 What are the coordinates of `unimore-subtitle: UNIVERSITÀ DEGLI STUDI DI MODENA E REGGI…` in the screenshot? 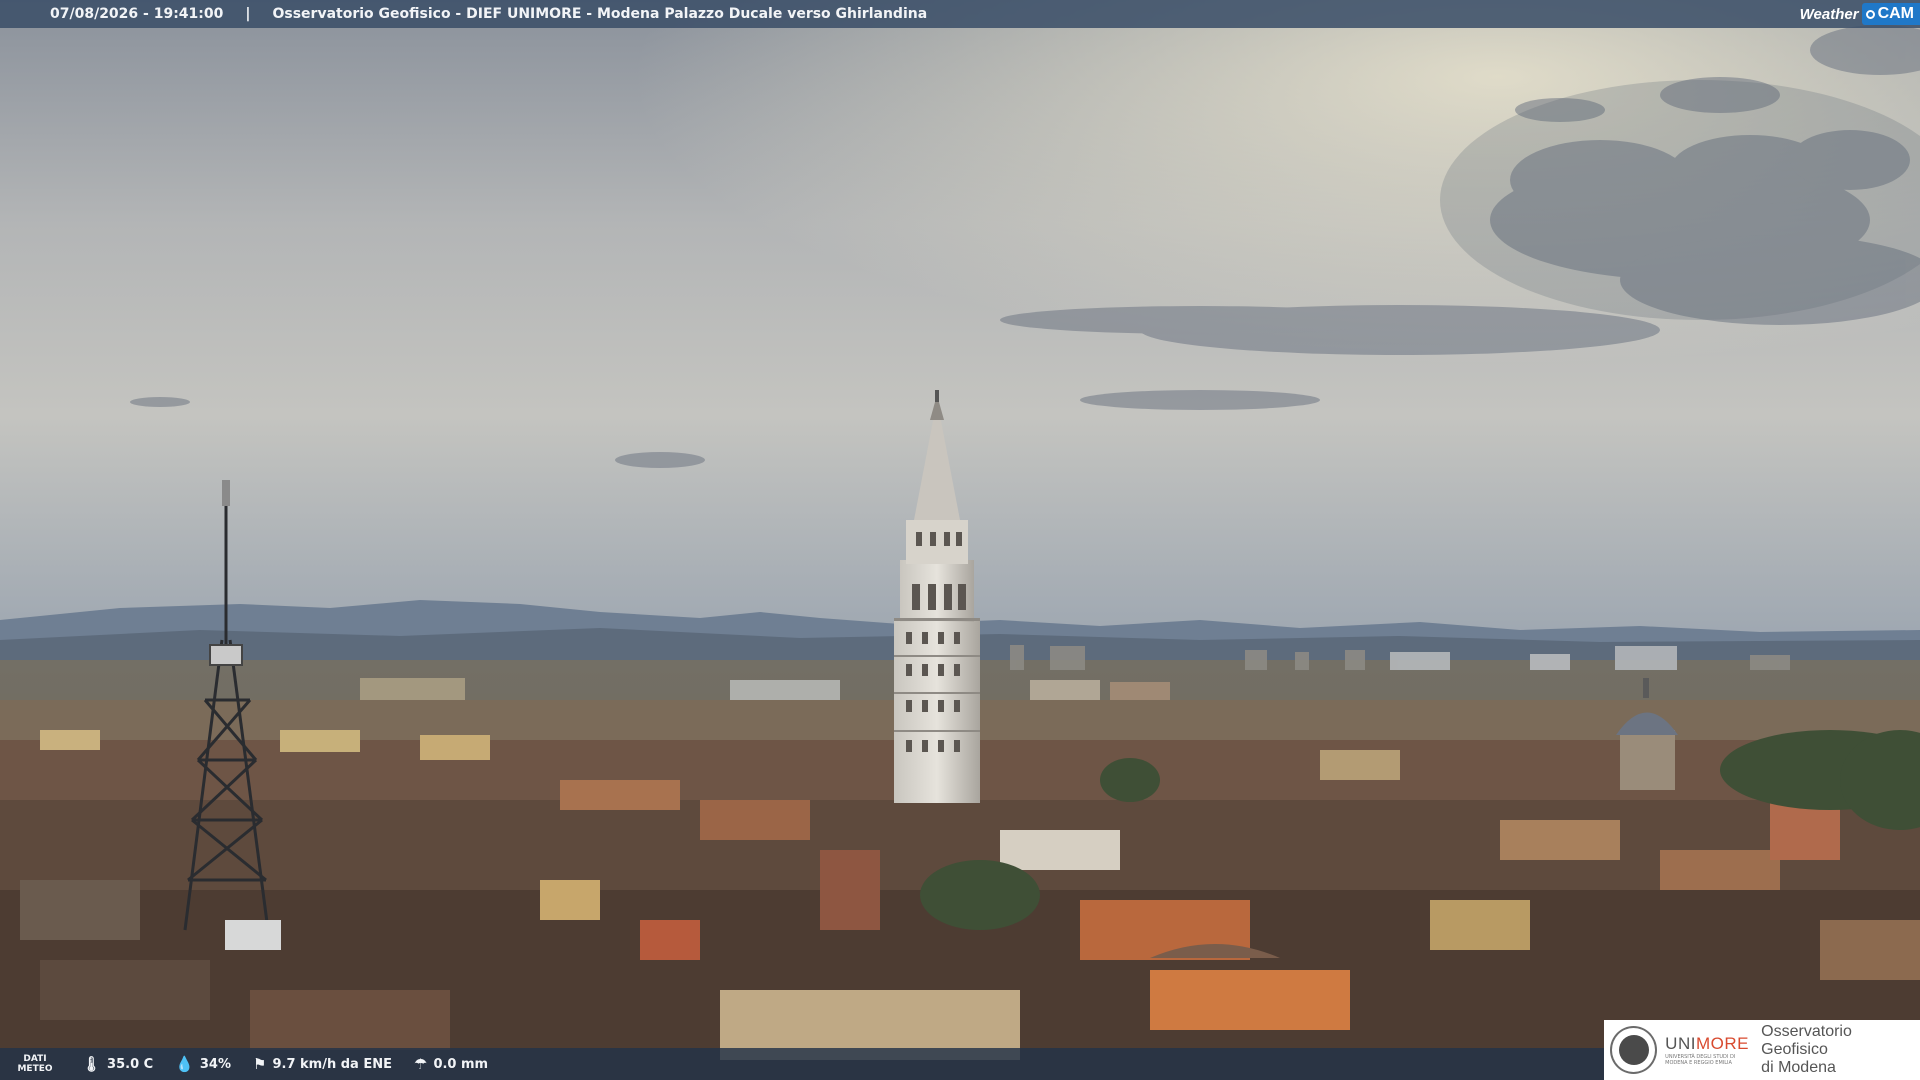 It's located at (1700, 1060).